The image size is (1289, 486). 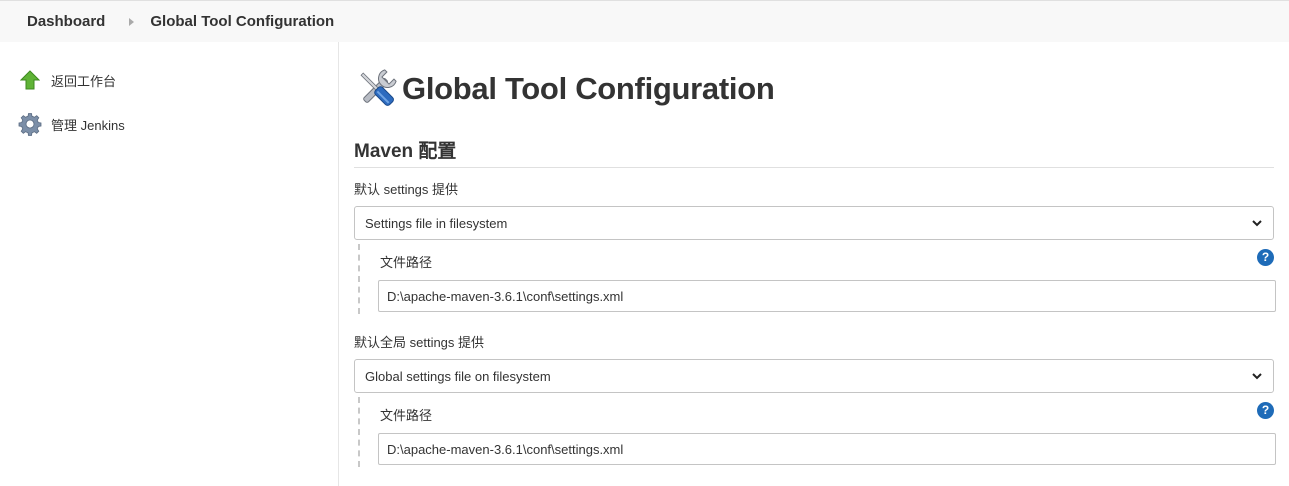 What do you see at coordinates (30, 124) in the screenshot?
I see `gear-icon` at bounding box center [30, 124].